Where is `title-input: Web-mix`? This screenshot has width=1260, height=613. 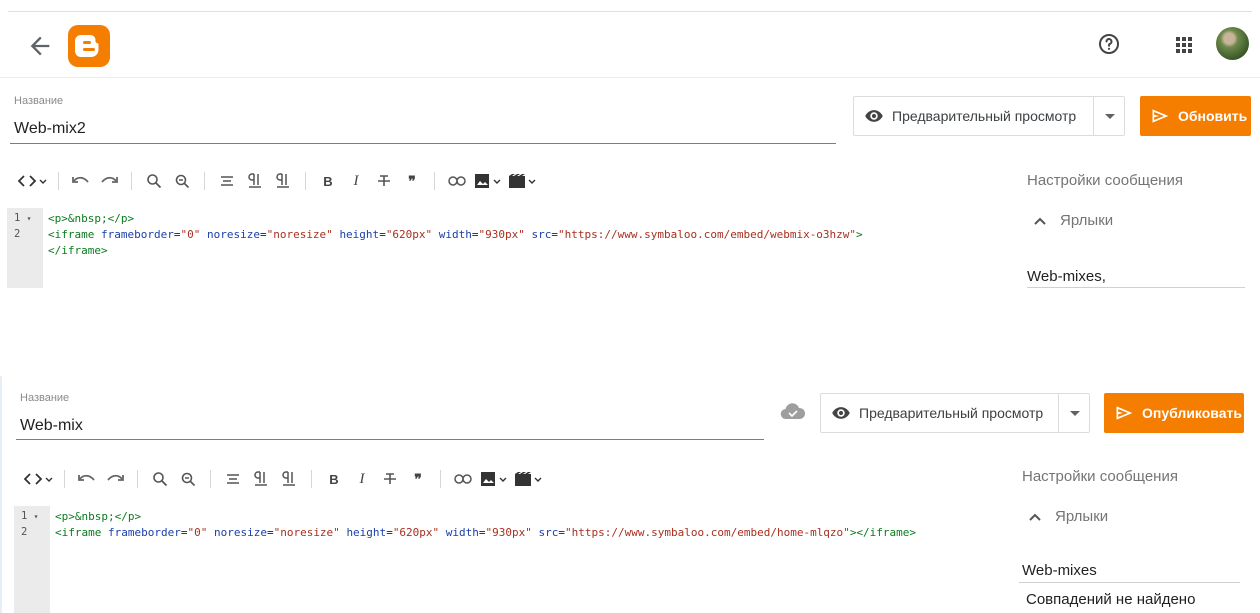 title-input: Web-mix is located at coordinates (51, 426).